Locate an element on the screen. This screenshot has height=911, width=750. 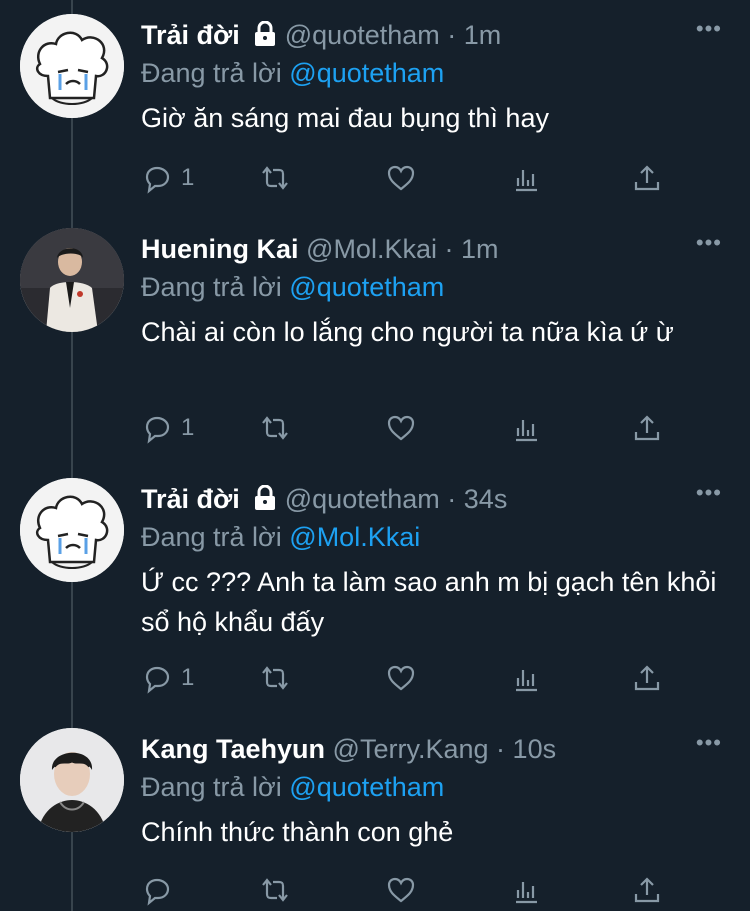
action-bar is located at coordinates (411, 890).